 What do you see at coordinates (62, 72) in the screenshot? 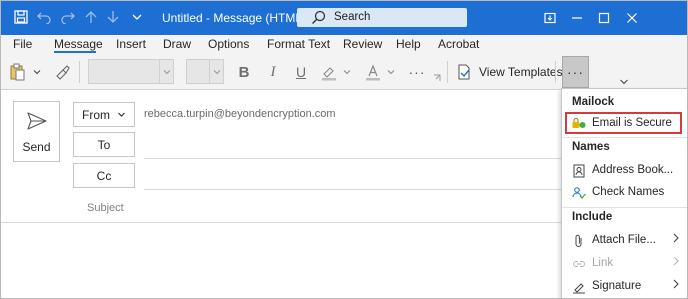
I see `format-painter-icon` at bounding box center [62, 72].